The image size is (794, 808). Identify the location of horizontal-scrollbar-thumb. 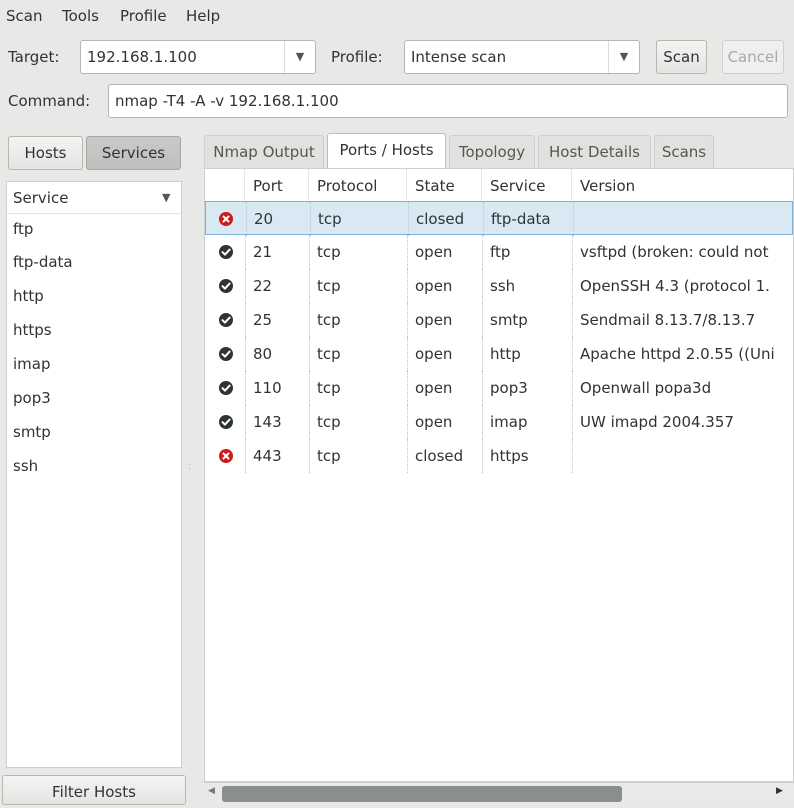
(422, 794).